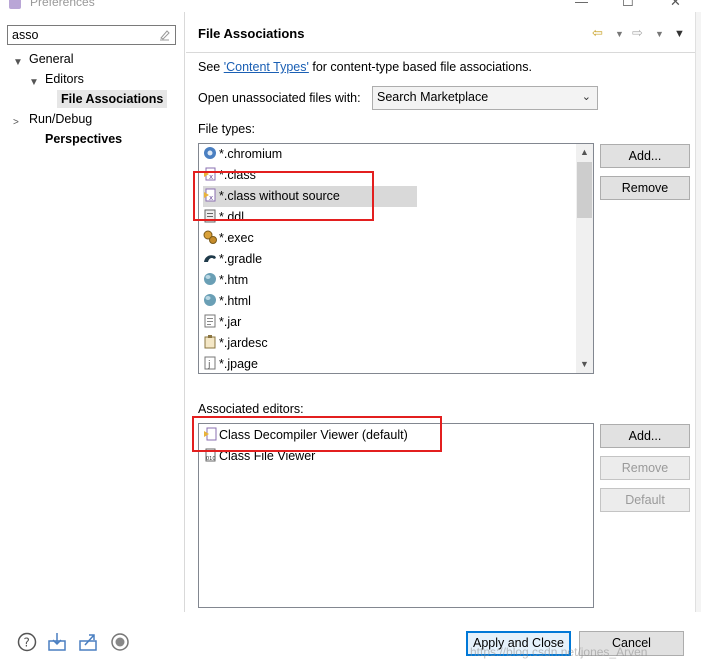  I want to click on scroll-down-icon: ▼, so click(584, 364).